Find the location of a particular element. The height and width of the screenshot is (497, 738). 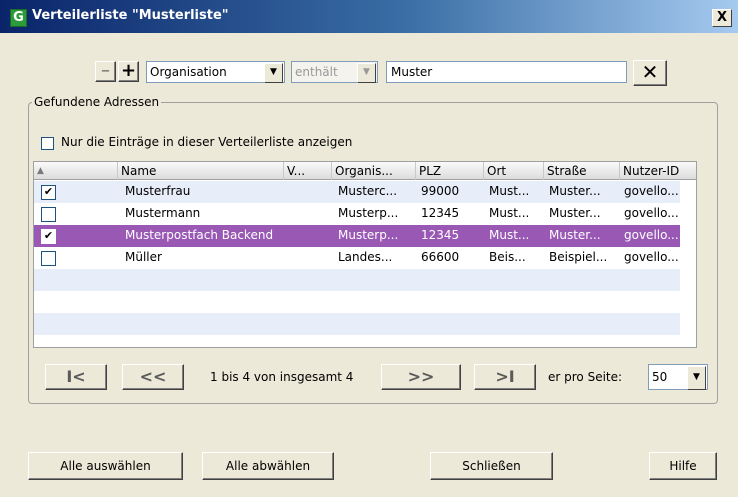

clear-filter-button: ✕ is located at coordinates (650, 73).